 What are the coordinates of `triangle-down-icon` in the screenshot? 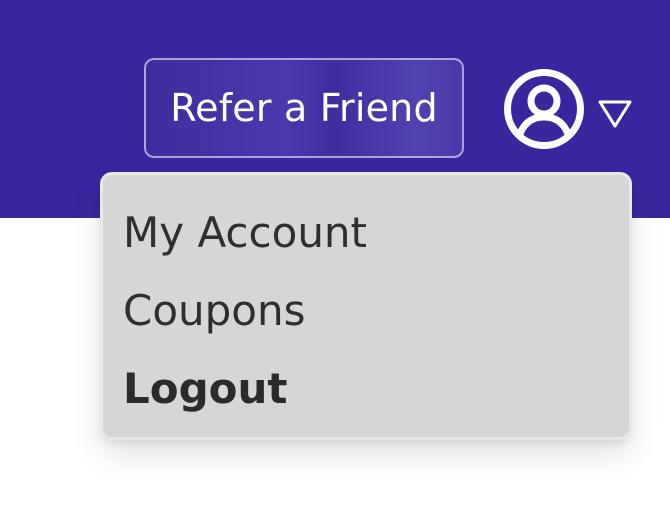 It's located at (615, 113).